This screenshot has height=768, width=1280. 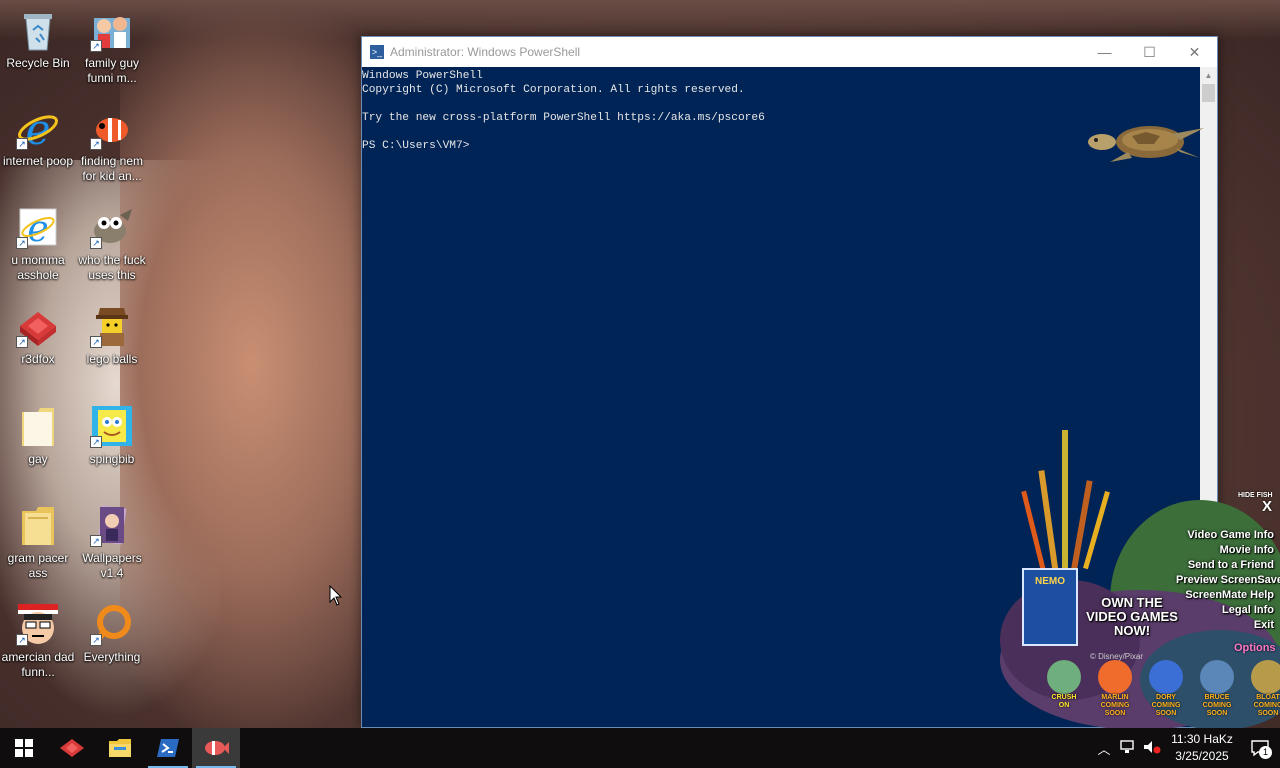 What do you see at coordinates (112, 30) in the screenshot?
I see `family-guy-icon: ↗` at bounding box center [112, 30].